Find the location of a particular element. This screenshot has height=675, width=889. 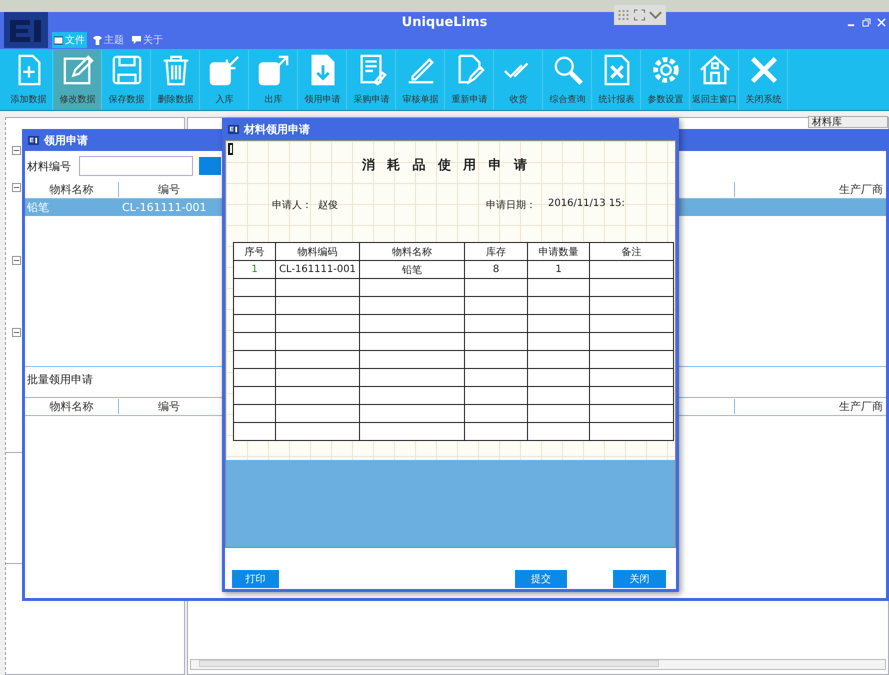

form-title: 消耗品使用申请 is located at coordinates (450, 166).